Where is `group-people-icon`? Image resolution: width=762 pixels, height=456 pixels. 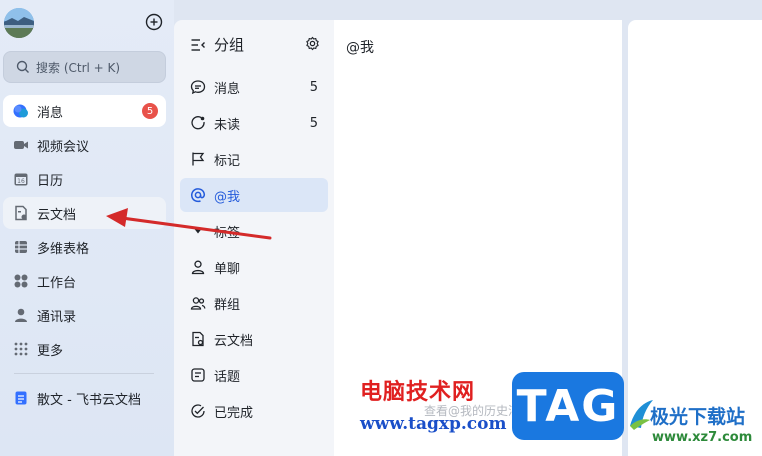 group-people-icon is located at coordinates (198, 303).